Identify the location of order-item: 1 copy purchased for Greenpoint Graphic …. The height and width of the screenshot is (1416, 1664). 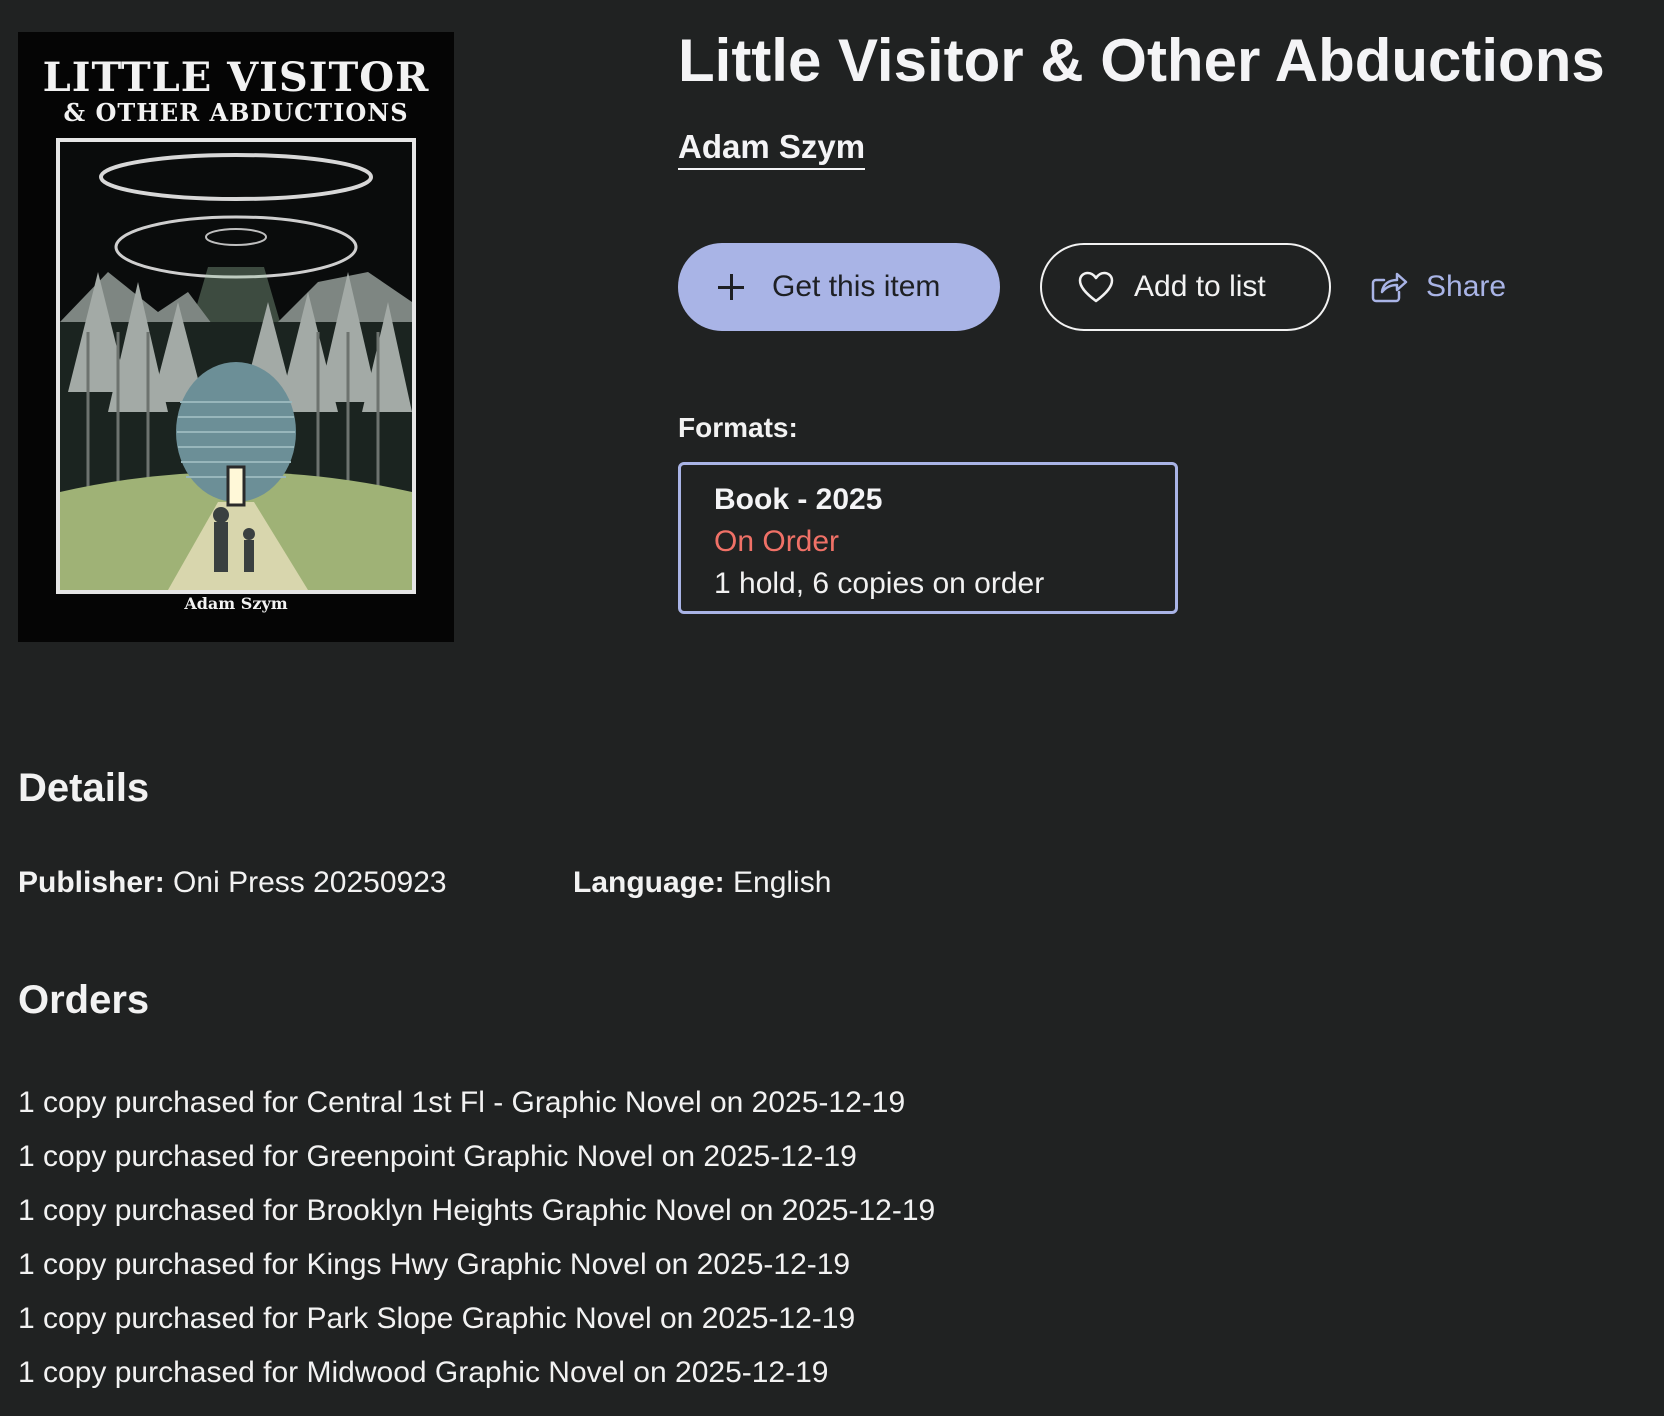
(437, 1156).